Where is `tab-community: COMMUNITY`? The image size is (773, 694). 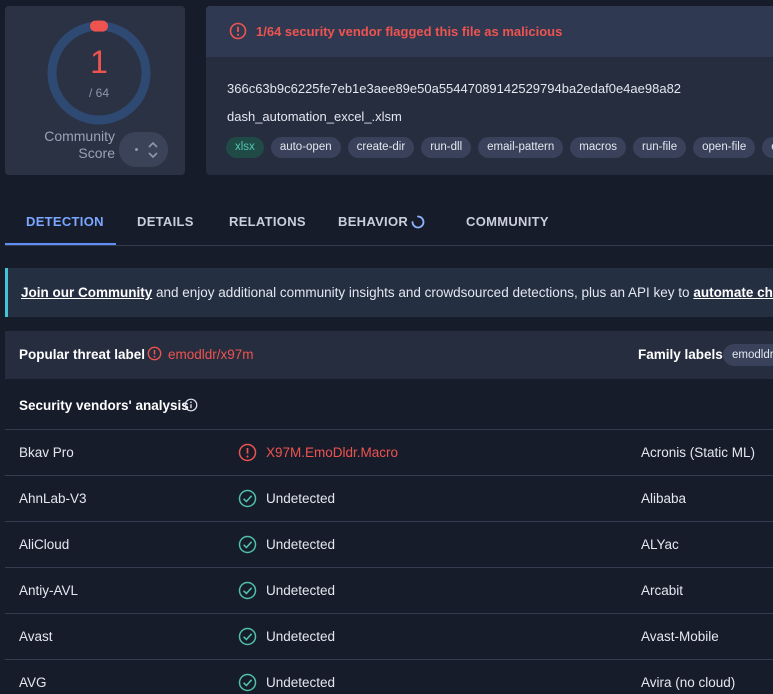 tab-community: COMMUNITY is located at coordinates (507, 221).